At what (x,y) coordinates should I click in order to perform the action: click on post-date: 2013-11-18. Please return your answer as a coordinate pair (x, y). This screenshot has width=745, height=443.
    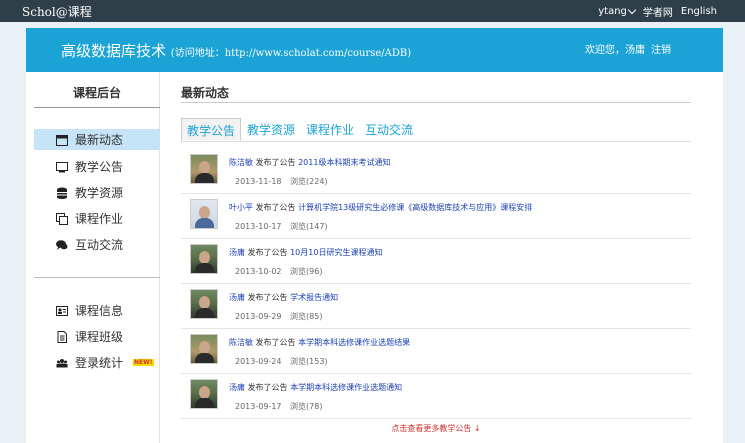
    Looking at the image, I should click on (258, 181).